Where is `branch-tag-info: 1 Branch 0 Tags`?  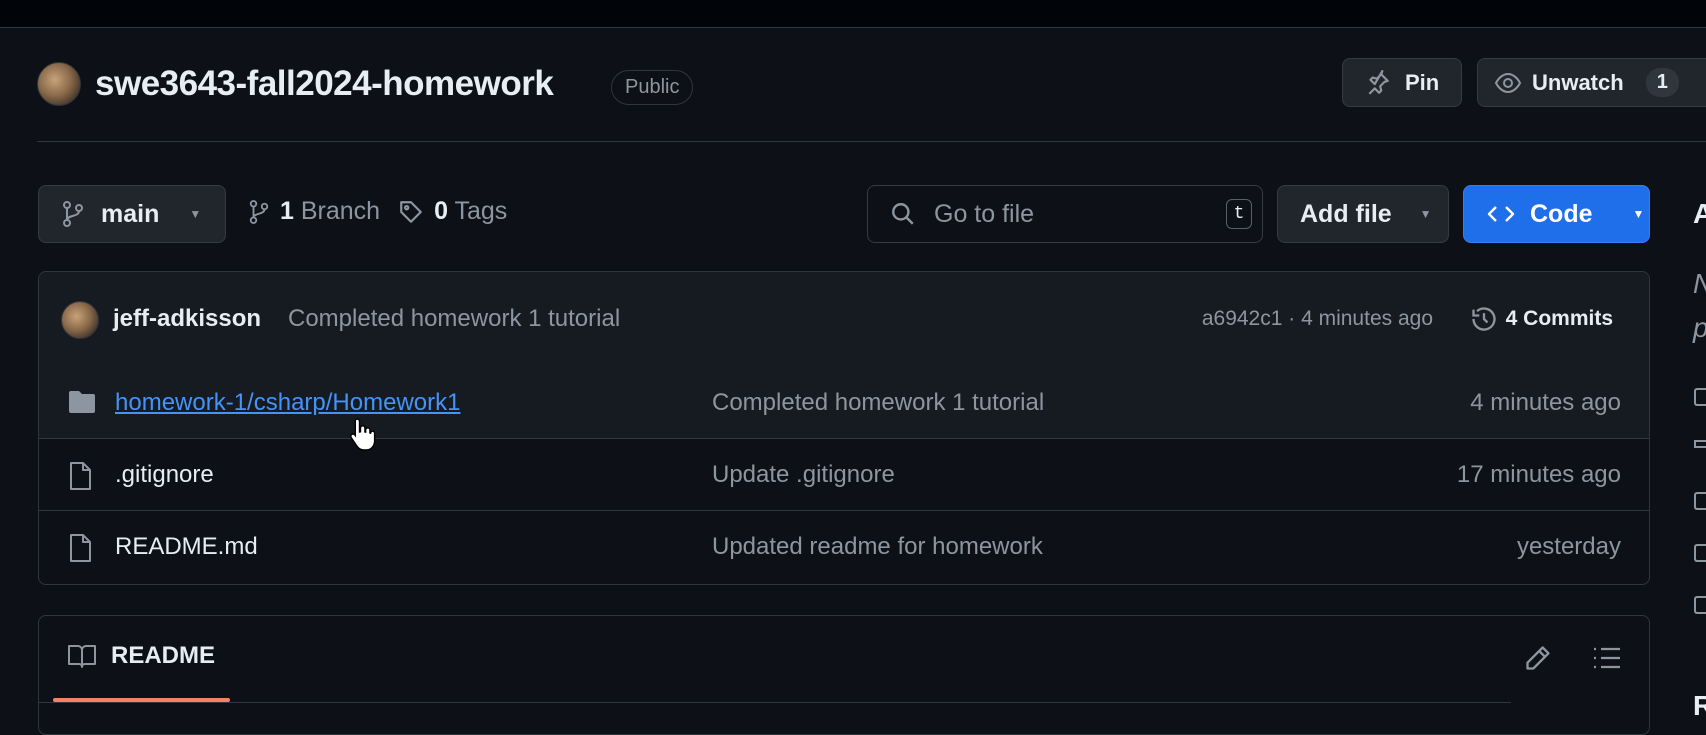
branch-tag-info: 1 Branch 0 Tags is located at coordinates (377, 211).